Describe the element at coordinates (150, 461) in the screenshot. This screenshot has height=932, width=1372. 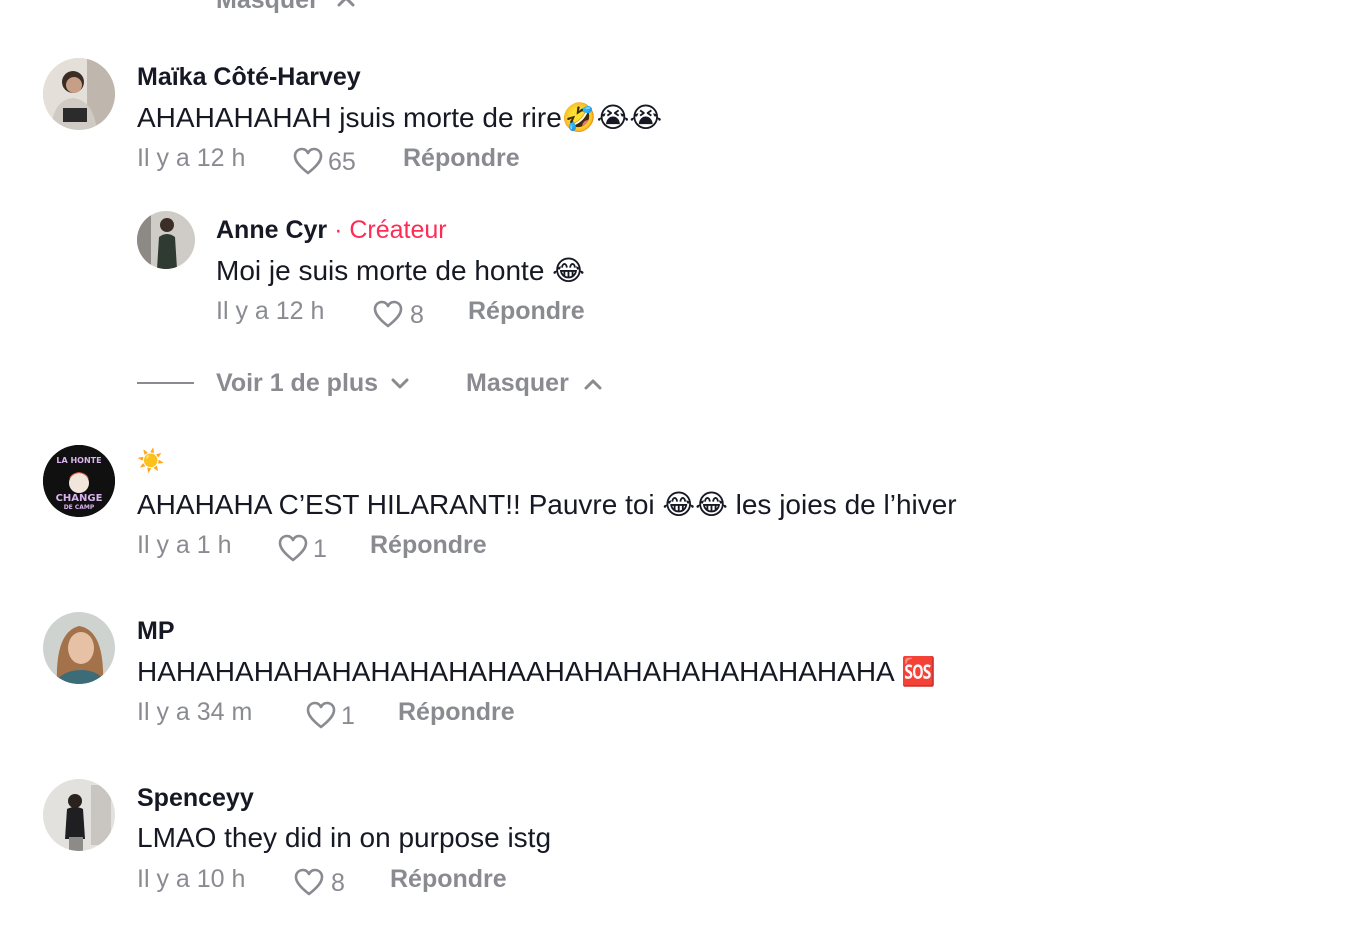
I see `comment-author: ☀️` at that location.